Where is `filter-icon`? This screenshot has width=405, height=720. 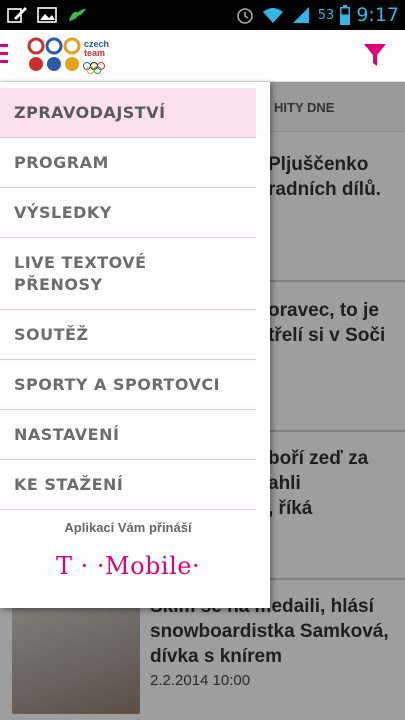 filter-icon is located at coordinates (375, 55).